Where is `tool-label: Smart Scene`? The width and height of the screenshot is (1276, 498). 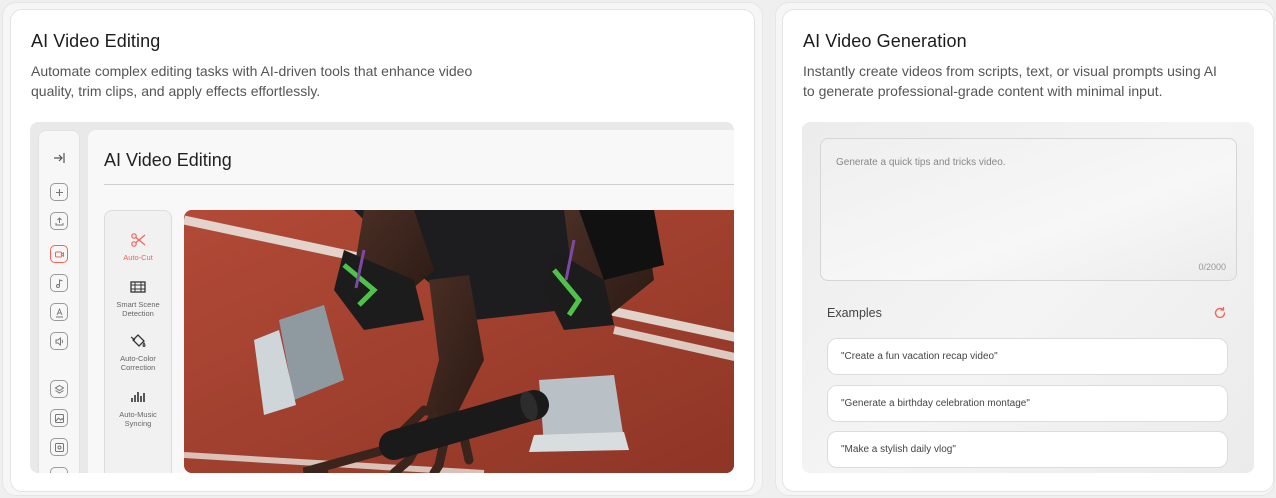 tool-label: Smart Scene is located at coordinates (138, 304).